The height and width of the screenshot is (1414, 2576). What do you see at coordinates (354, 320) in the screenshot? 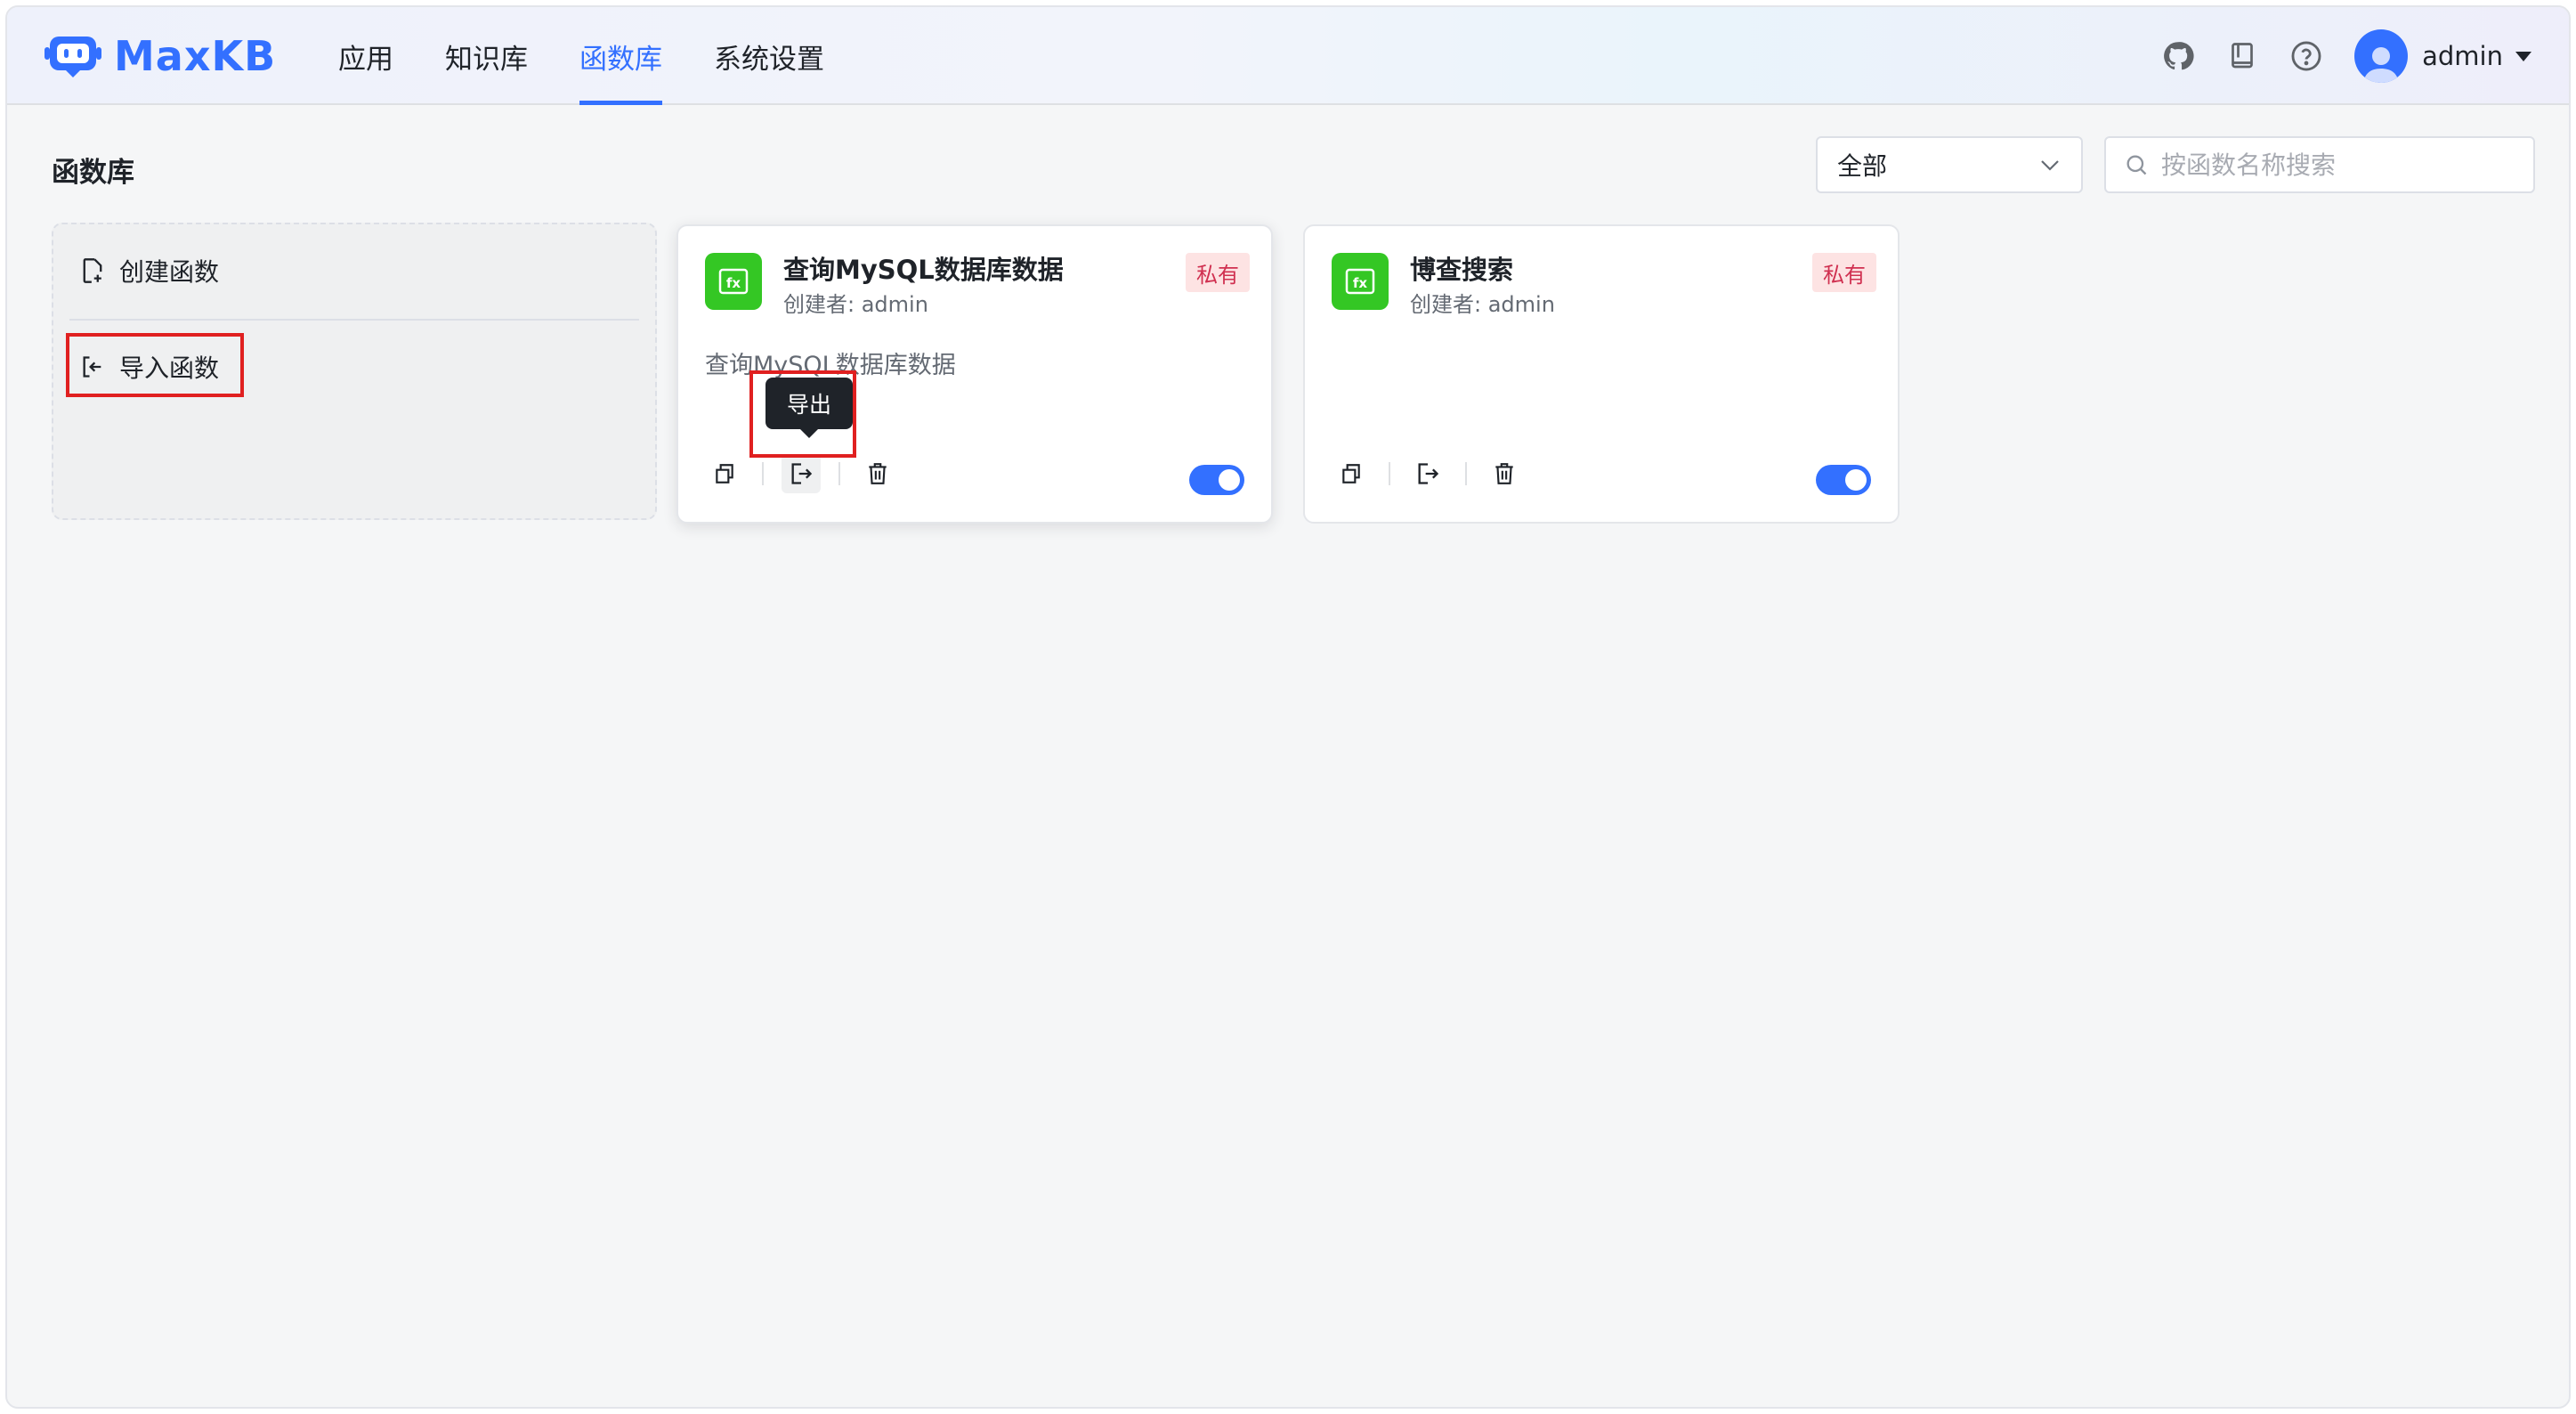
I see `create-card-divider` at bounding box center [354, 320].